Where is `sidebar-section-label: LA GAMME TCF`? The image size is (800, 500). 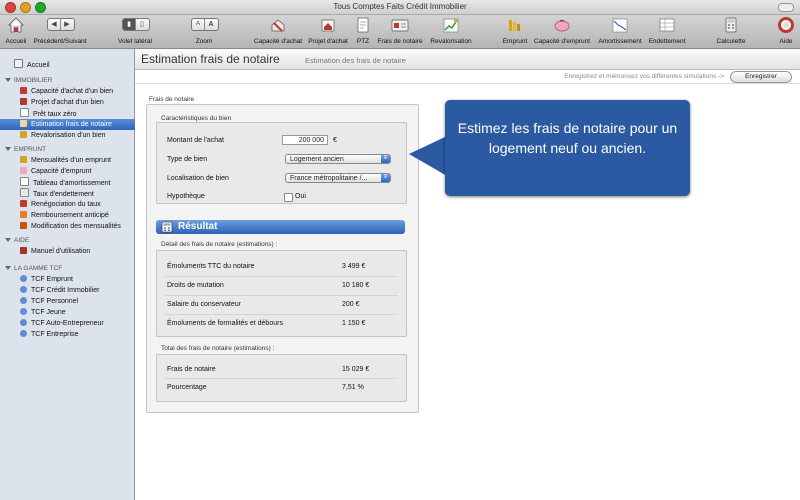
sidebar-section-label: LA GAMME TCF is located at coordinates (38, 268).